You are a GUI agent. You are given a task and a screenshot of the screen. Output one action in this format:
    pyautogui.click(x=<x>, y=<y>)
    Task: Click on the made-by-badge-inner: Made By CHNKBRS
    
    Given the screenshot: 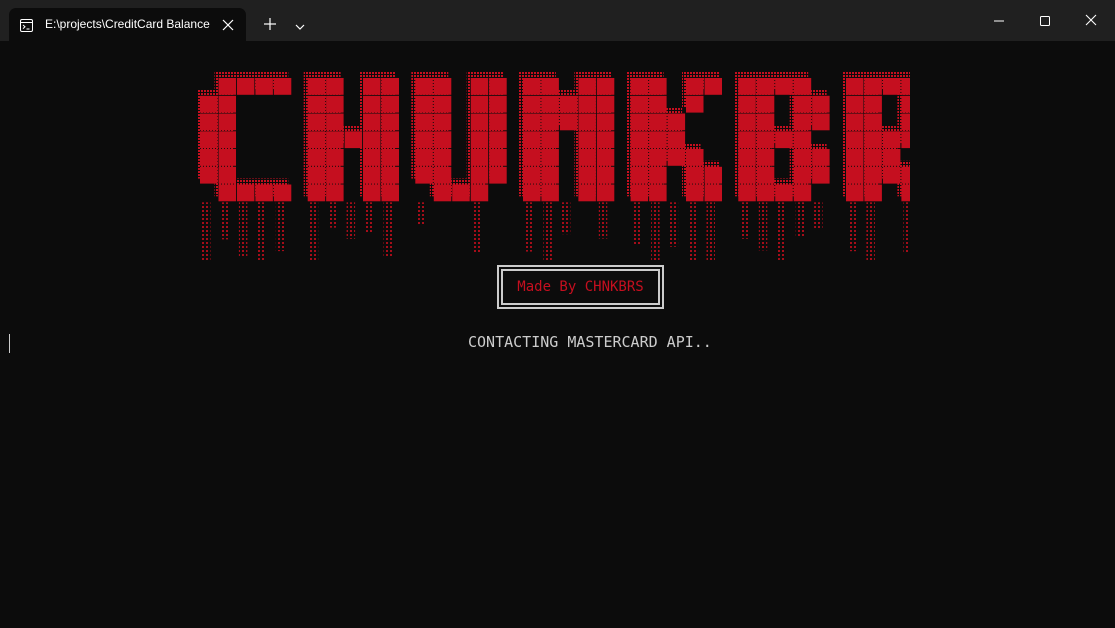 What is the action you would take?
    pyautogui.click(x=580, y=287)
    